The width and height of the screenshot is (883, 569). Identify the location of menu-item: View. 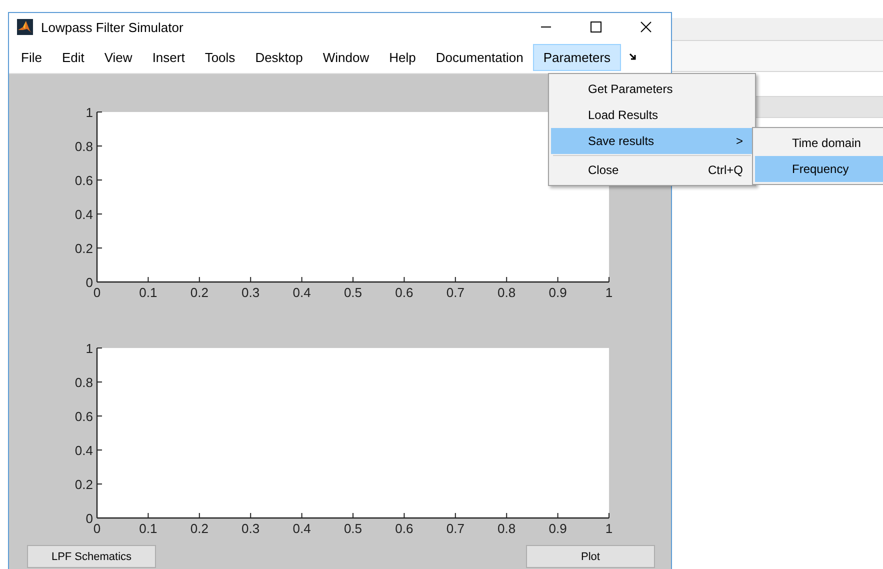
(118, 57).